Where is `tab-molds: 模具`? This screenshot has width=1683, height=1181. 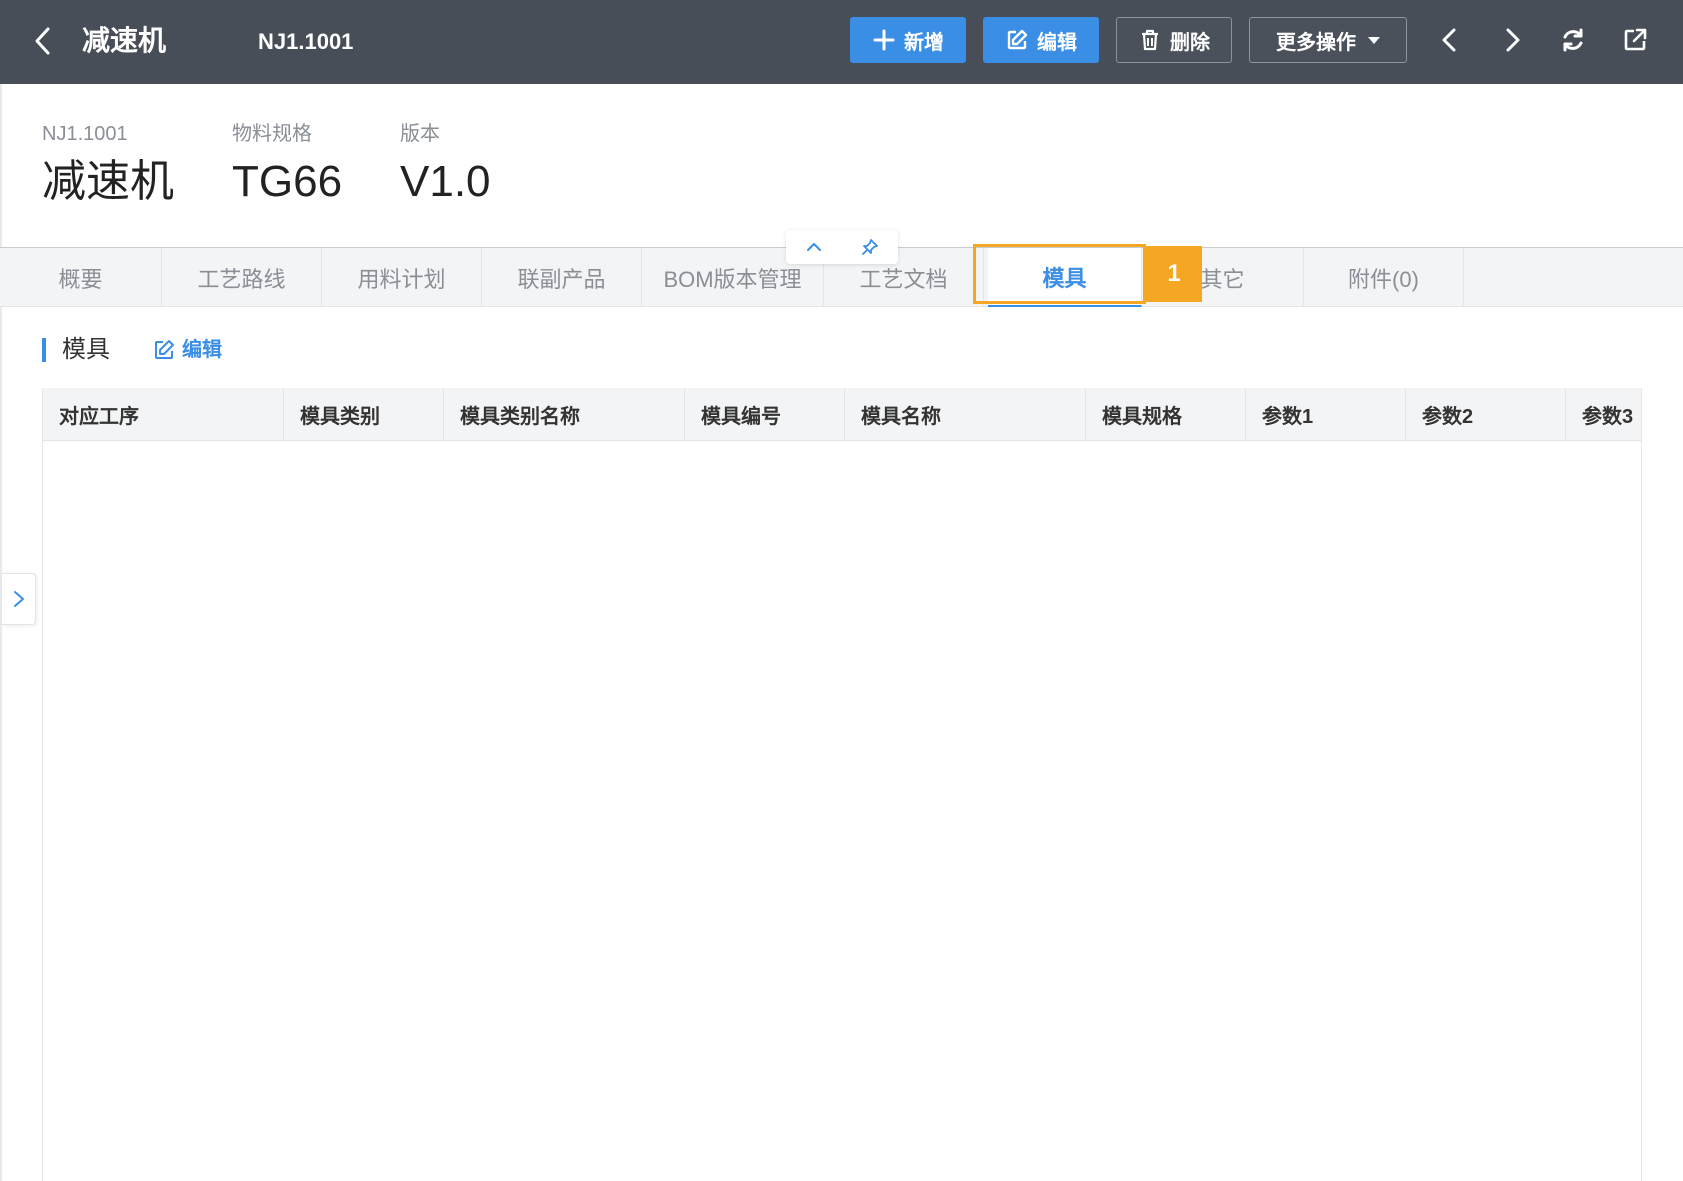
tab-molds: 模具 is located at coordinates (1065, 277).